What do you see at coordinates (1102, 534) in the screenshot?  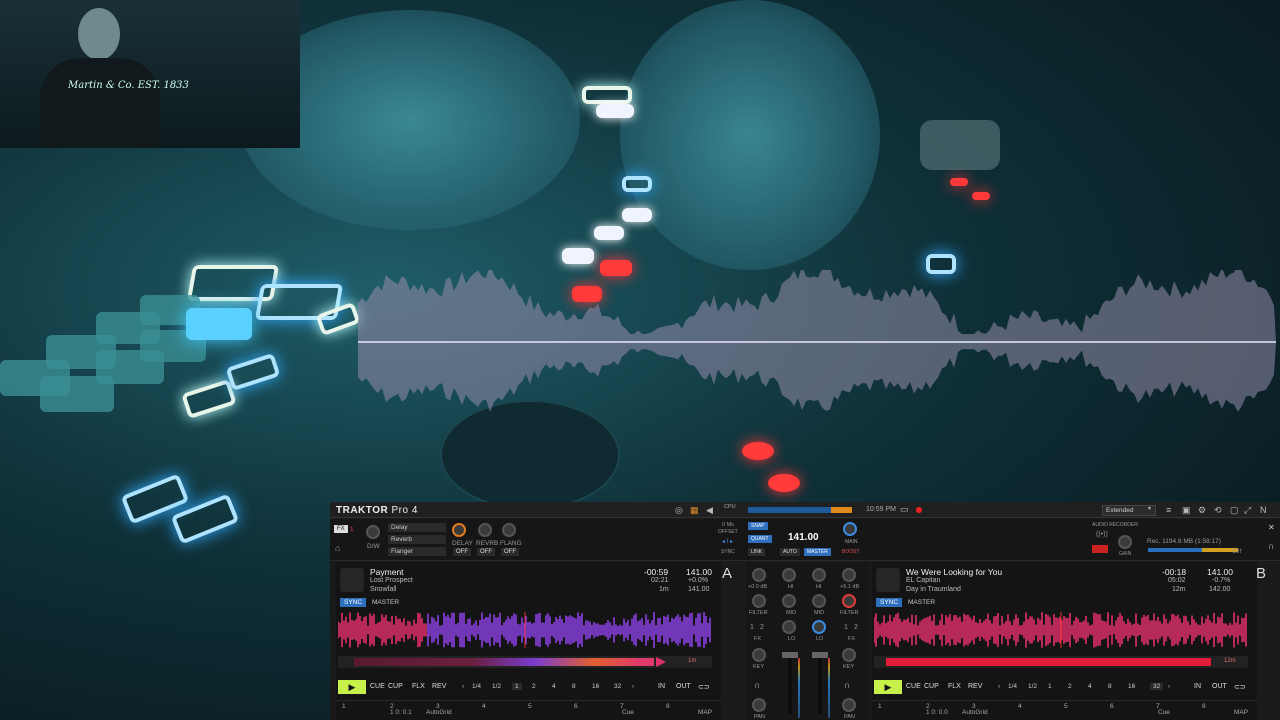 I see `recorder-loop-icon: ((•))` at bounding box center [1102, 534].